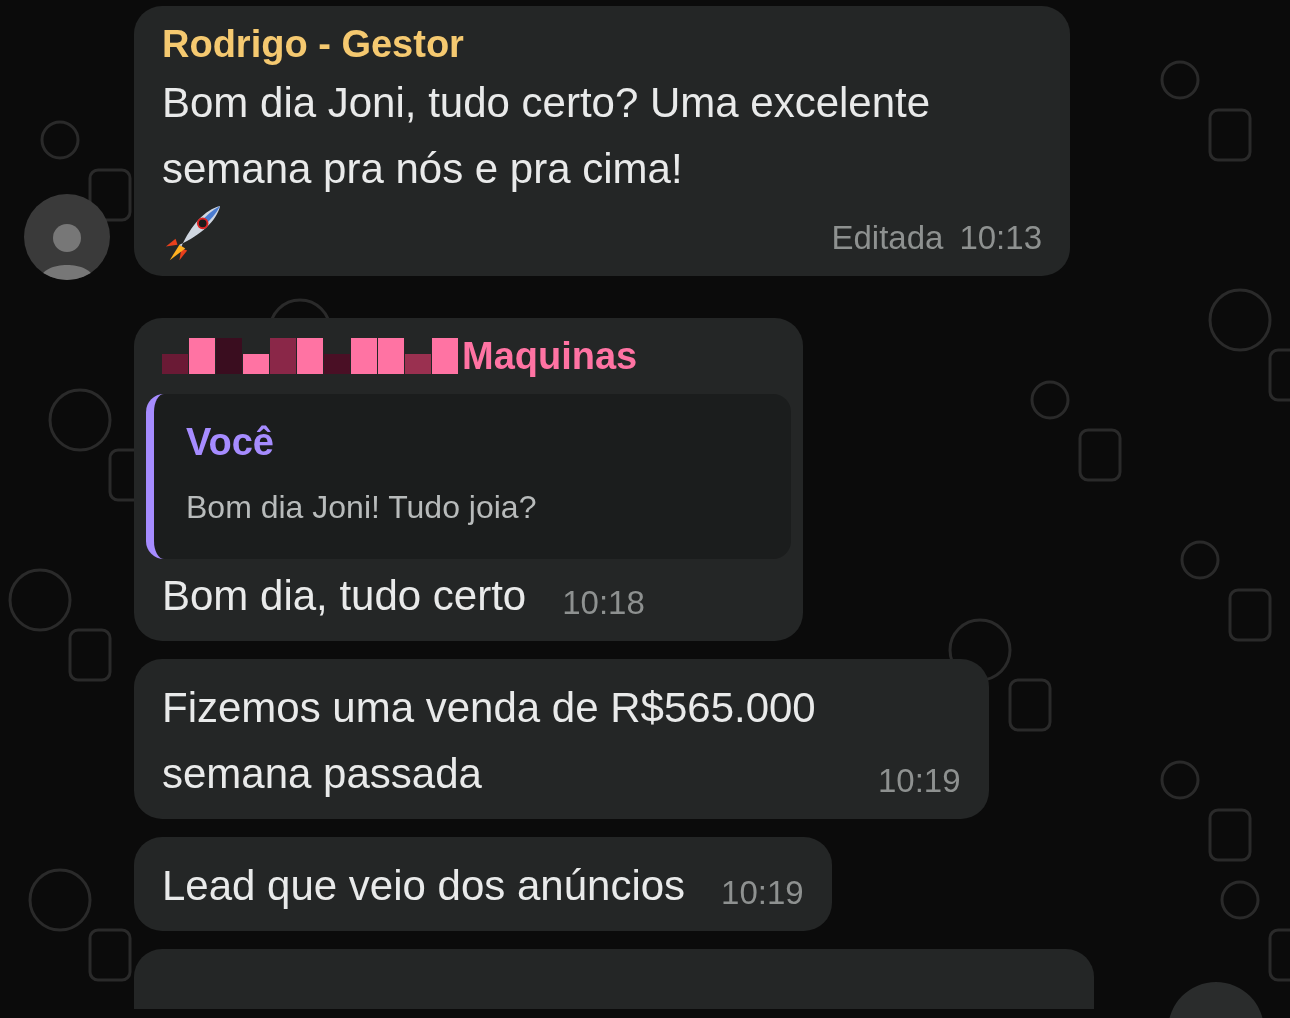 The height and width of the screenshot is (1018, 1290). Describe the element at coordinates (547, 136) in the screenshot. I see `message-text: Bom dia Joni, tudo certo? Uma excelente semana pra nós e pra cima!` at that location.